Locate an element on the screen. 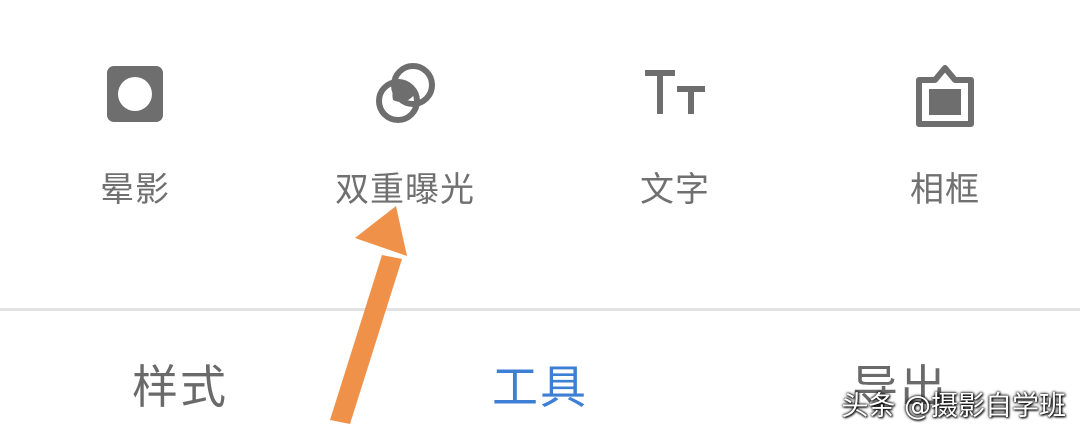 This screenshot has height=435, width=1080. tab-tools: 工具 is located at coordinates (540, 384).